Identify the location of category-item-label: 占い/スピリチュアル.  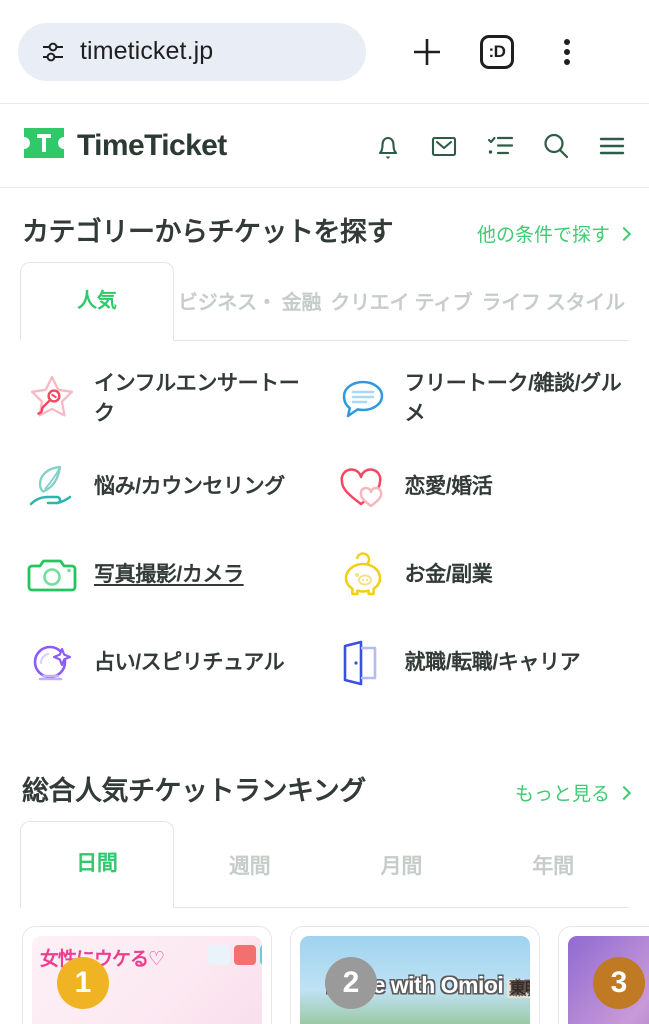
(189, 663).